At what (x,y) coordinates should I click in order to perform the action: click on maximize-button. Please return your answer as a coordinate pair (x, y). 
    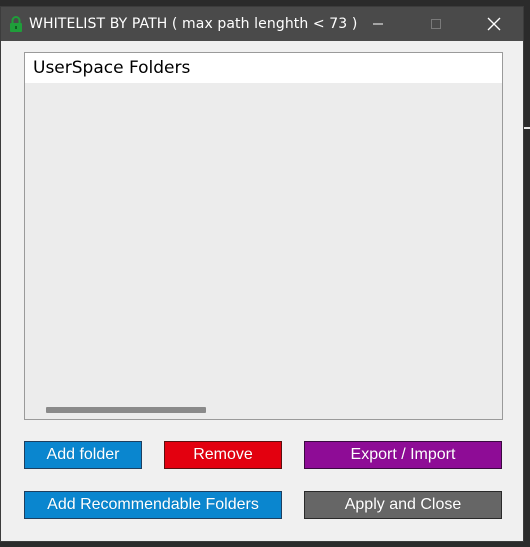
    Looking at the image, I should click on (436, 24).